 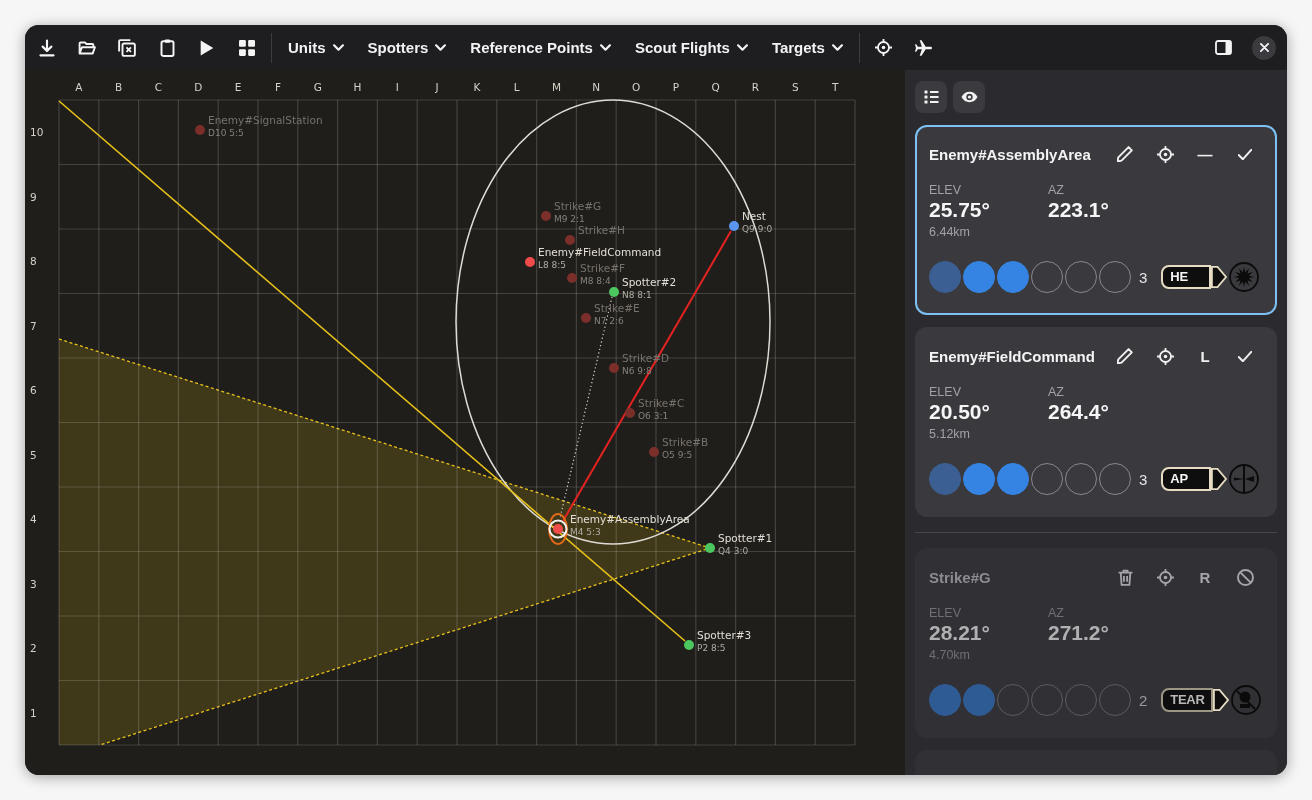 I want to click on marker-label: Strike#C, so click(x=661, y=403).